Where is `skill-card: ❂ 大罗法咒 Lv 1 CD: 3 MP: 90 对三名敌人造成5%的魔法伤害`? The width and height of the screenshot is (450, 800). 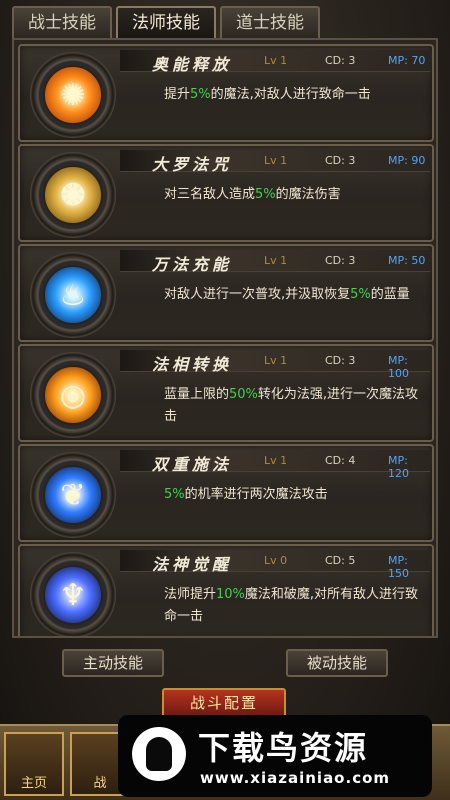 skill-card: ❂ 大罗法咒 Lv 1 CD: 3 MP: 90 对三名敌人造成5%的魔法伤害 is located at coordinates (226, 193).